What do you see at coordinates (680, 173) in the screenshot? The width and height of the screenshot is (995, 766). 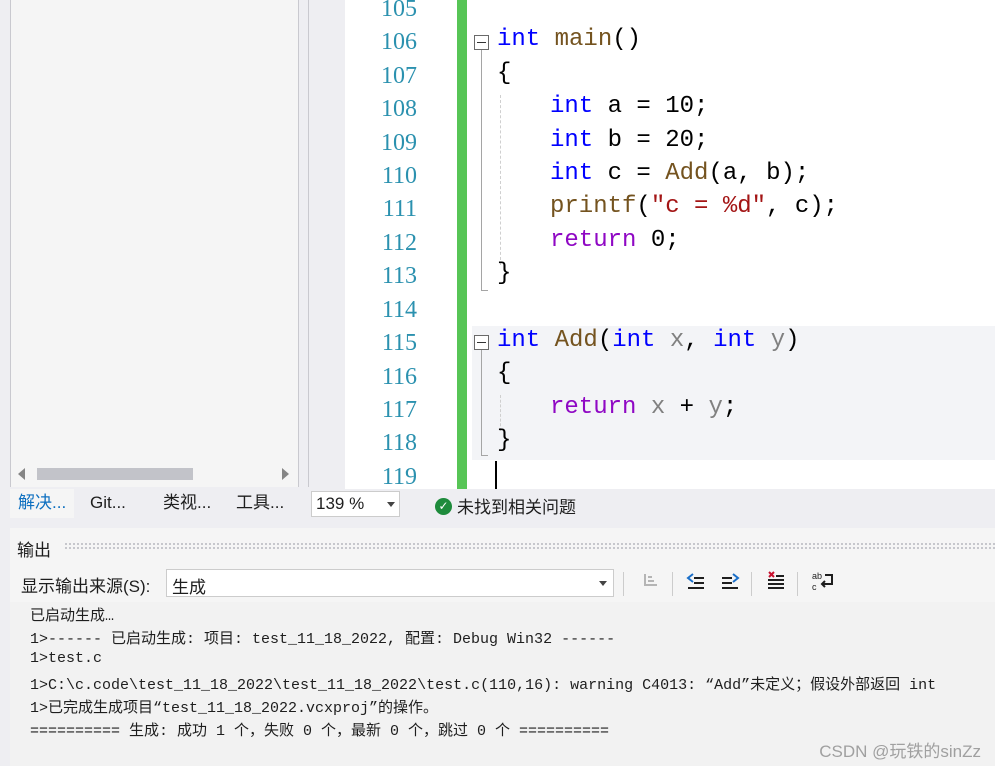 I see `code-line-110: int c = Add(a, b);` at bounding box center [680, 173].